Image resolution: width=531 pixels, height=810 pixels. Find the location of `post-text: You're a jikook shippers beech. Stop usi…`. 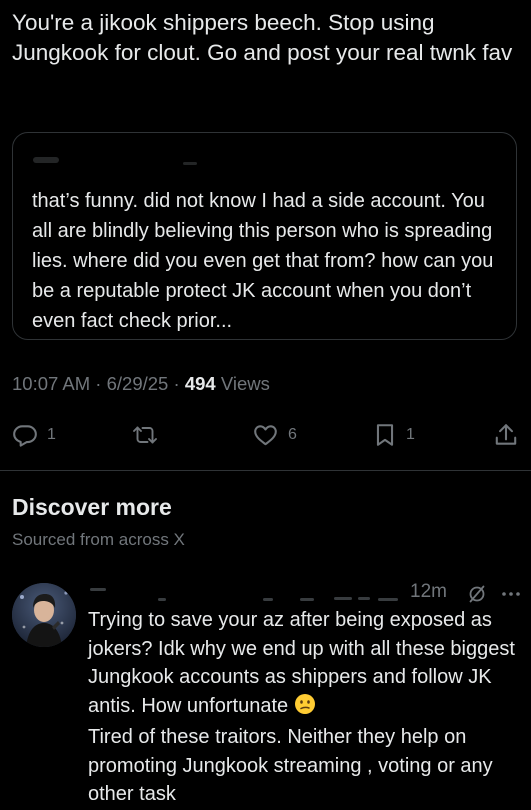

post-text: You're a jikook shippers beech. Stop usi… is located at coordinates (262, 37).